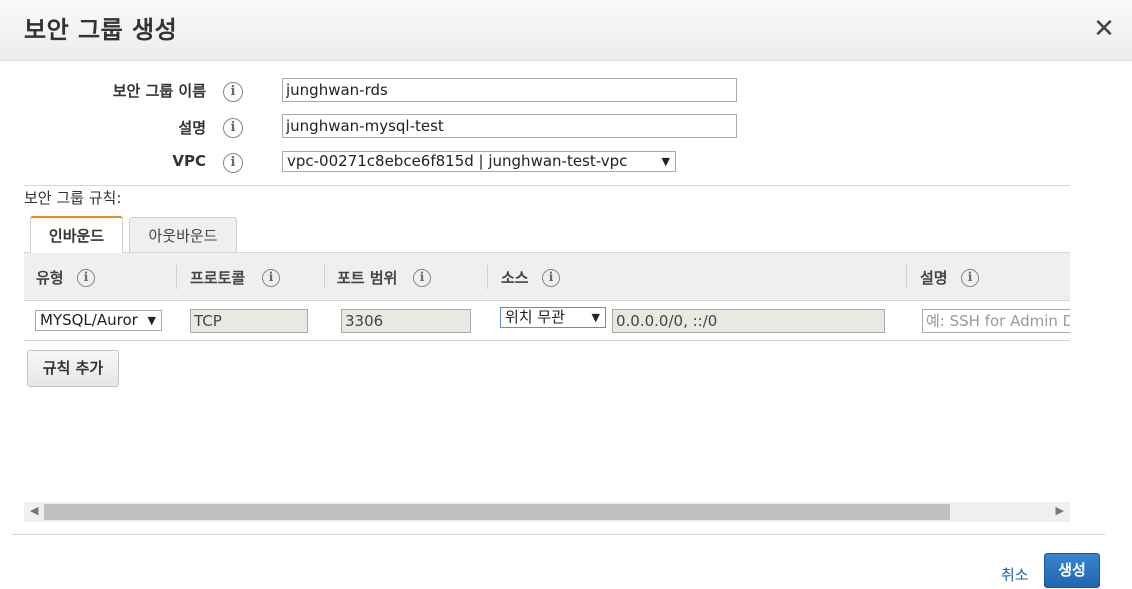 The height and width of the screenshot is (589, 1132). Describe the element at coordinates (748, 321) in the screenshot. I see `source-cidr-field: 0.0.0.0/0, ::/0` at that location.